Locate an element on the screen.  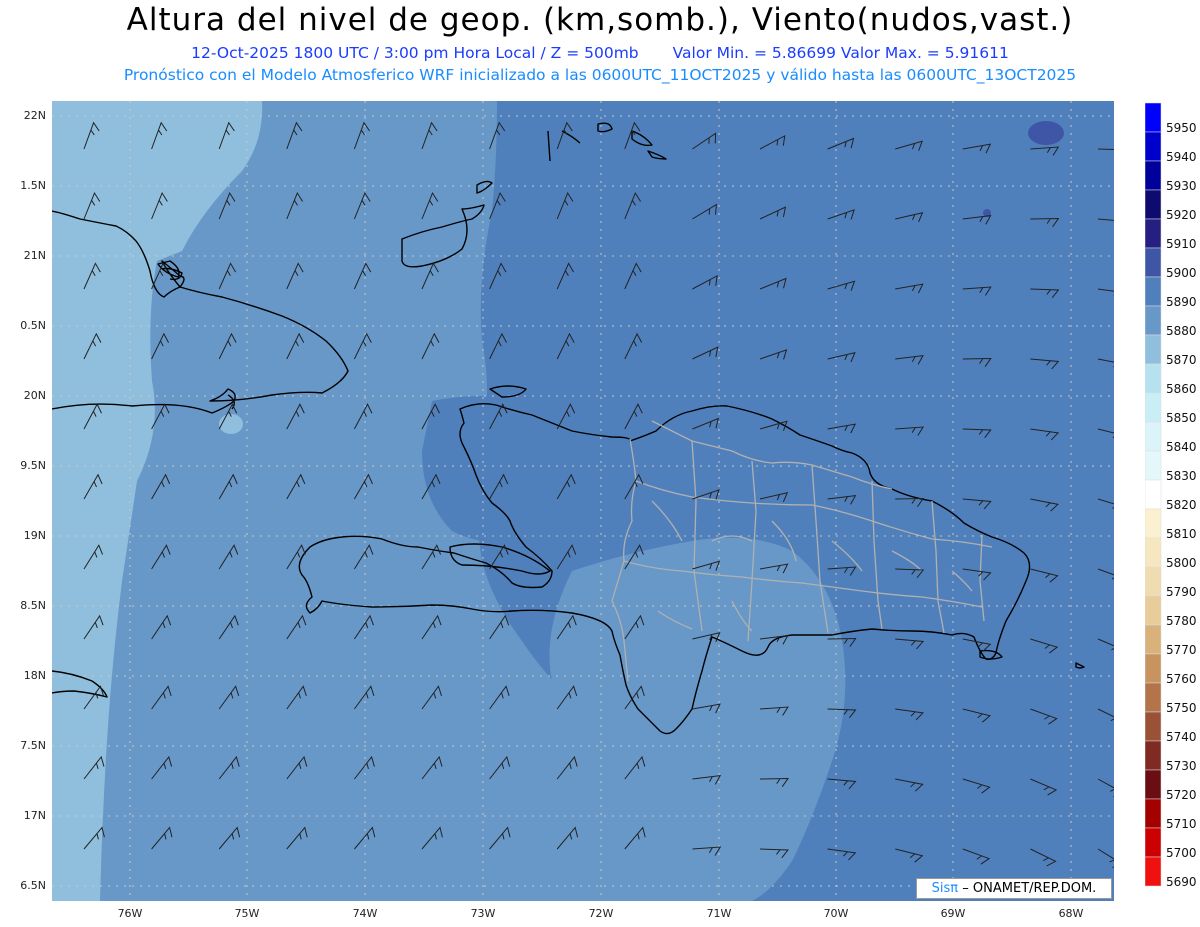
colorbar-label: 5690 is located at coordinates (1181, 882).